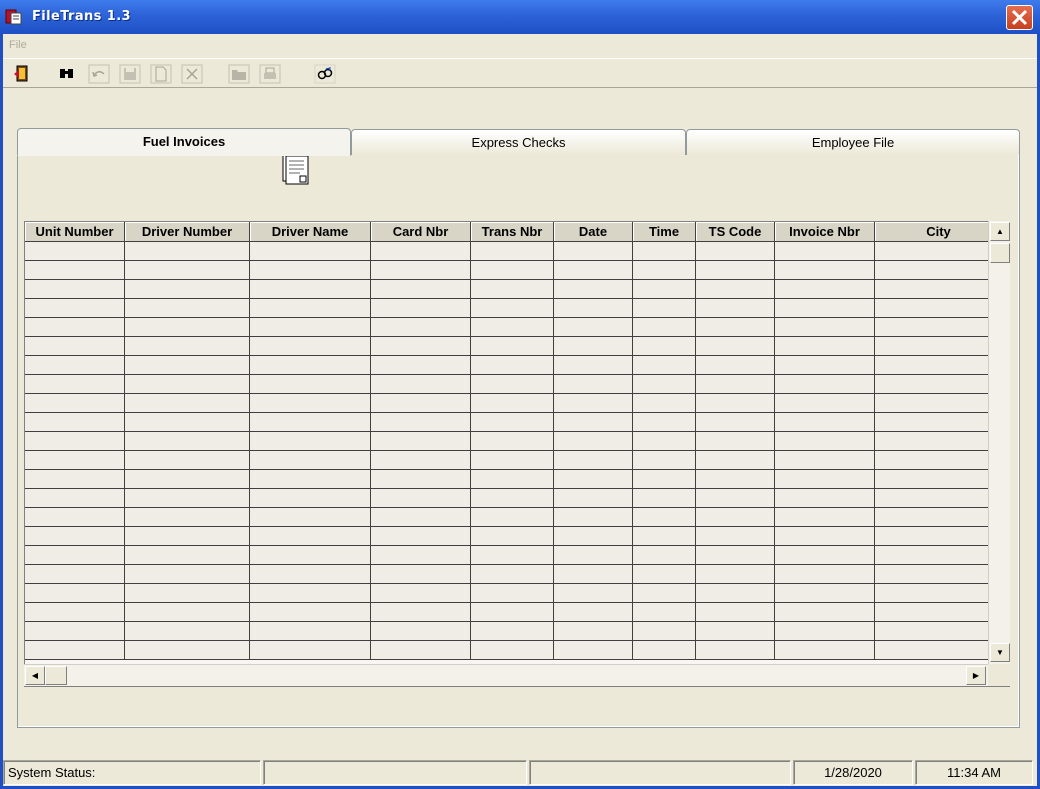  Describe the element at coordinates (518, 142) in the screenshot. I see `tab-express-checks: Express Checks` at that location.